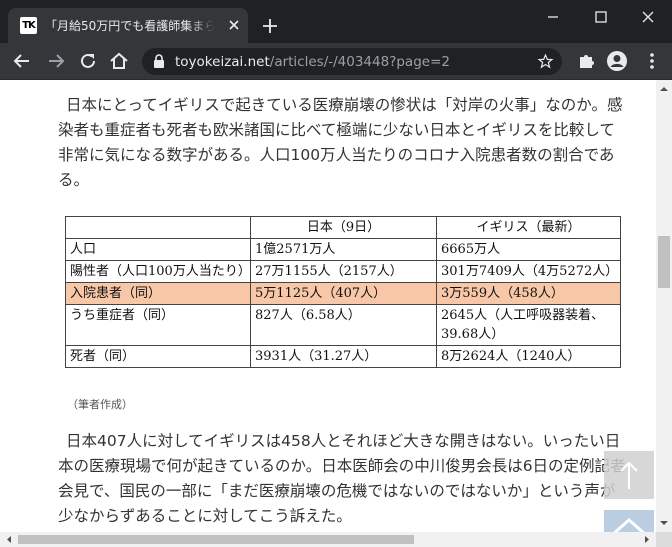 Image resolution: width=672 pixels, height=547 pixels. Describe the element at coordinates (647, 539) in the screenshot. I see `scroll-right-arrow-icon` at that location.